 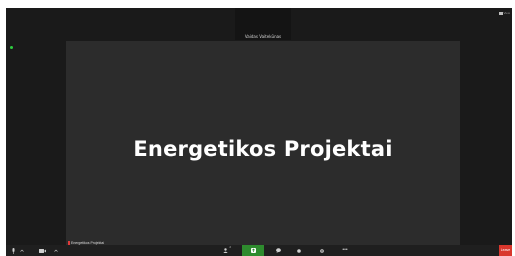 I want to click on video-icon, so click(x=42, y=250).